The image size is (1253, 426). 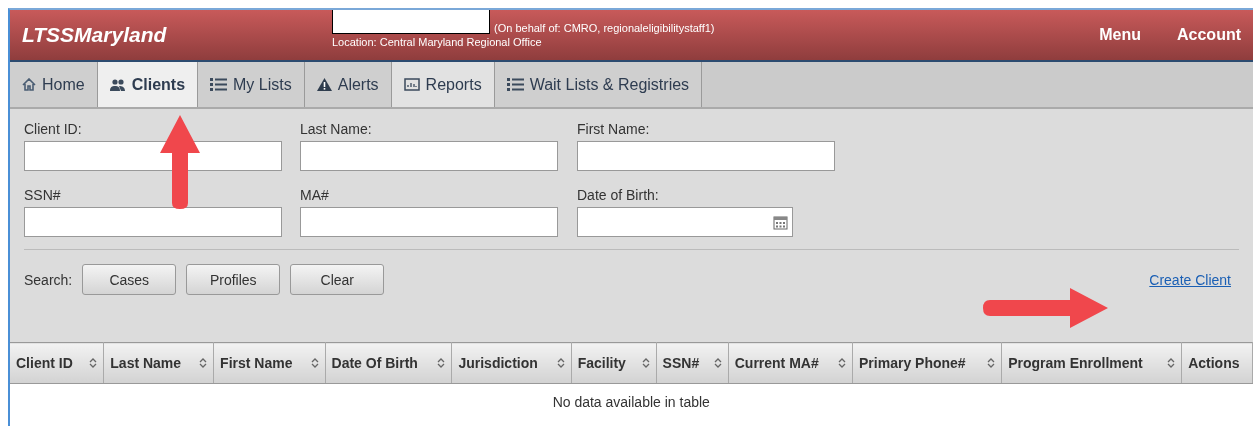 I want to click on create-client-link: Create Client, so click(x=1190, y=279).